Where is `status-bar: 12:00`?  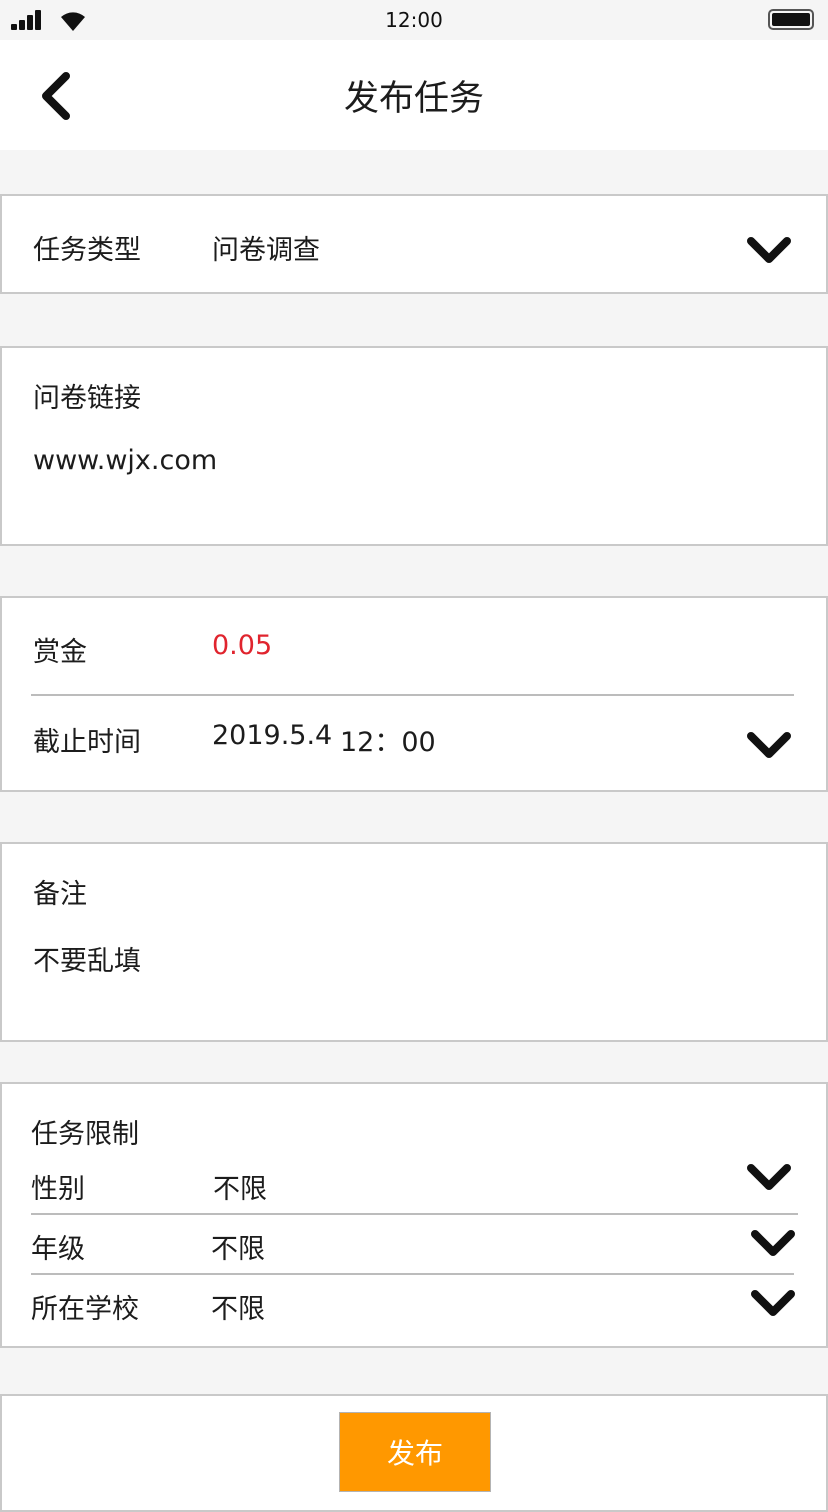 status-bar: 12:00 is located at coordinates (414, 20).